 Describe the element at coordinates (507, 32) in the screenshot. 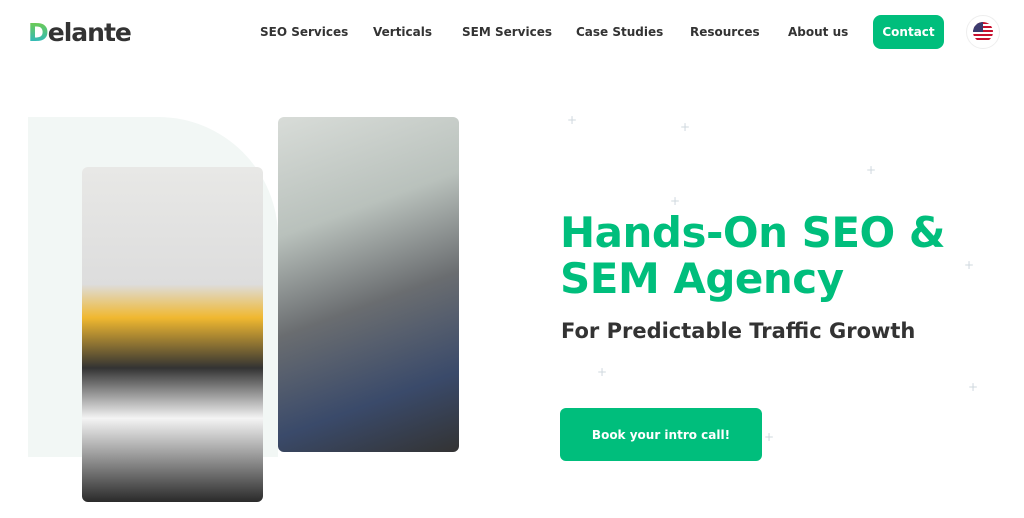

I see `nav-sem-services: SEM Services` at that location.